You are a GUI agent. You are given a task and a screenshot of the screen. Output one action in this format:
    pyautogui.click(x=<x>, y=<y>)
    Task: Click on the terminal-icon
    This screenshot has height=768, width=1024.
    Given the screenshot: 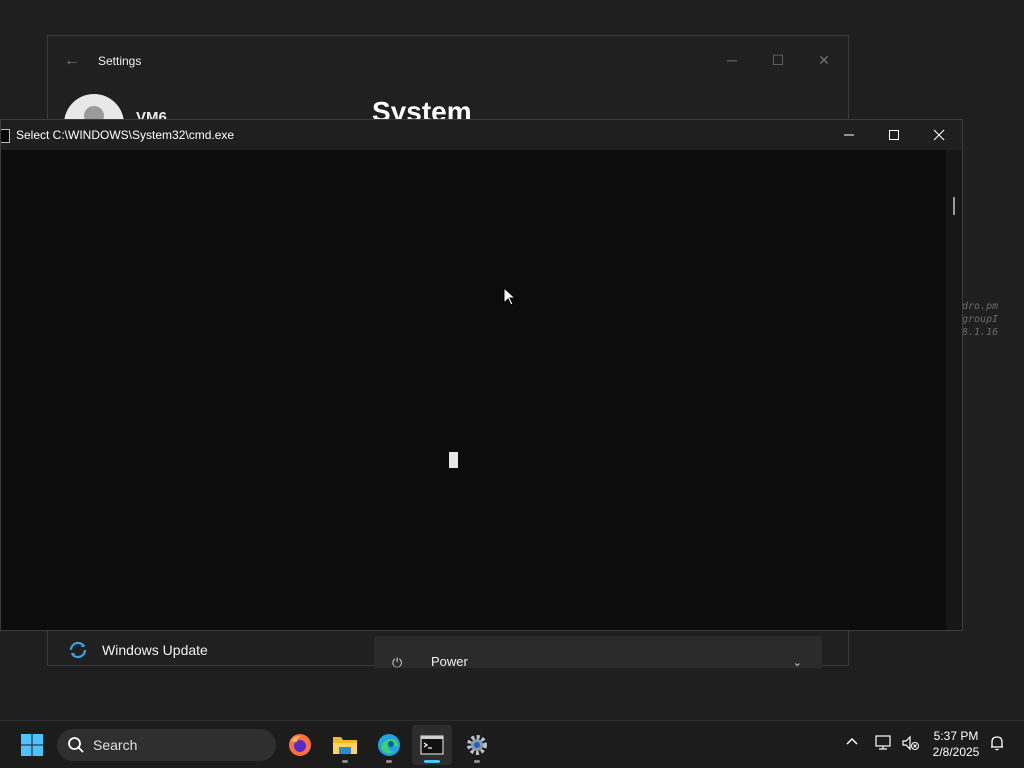 What is the action you would take?
    pyautogui.click(x=432, y=745)
    